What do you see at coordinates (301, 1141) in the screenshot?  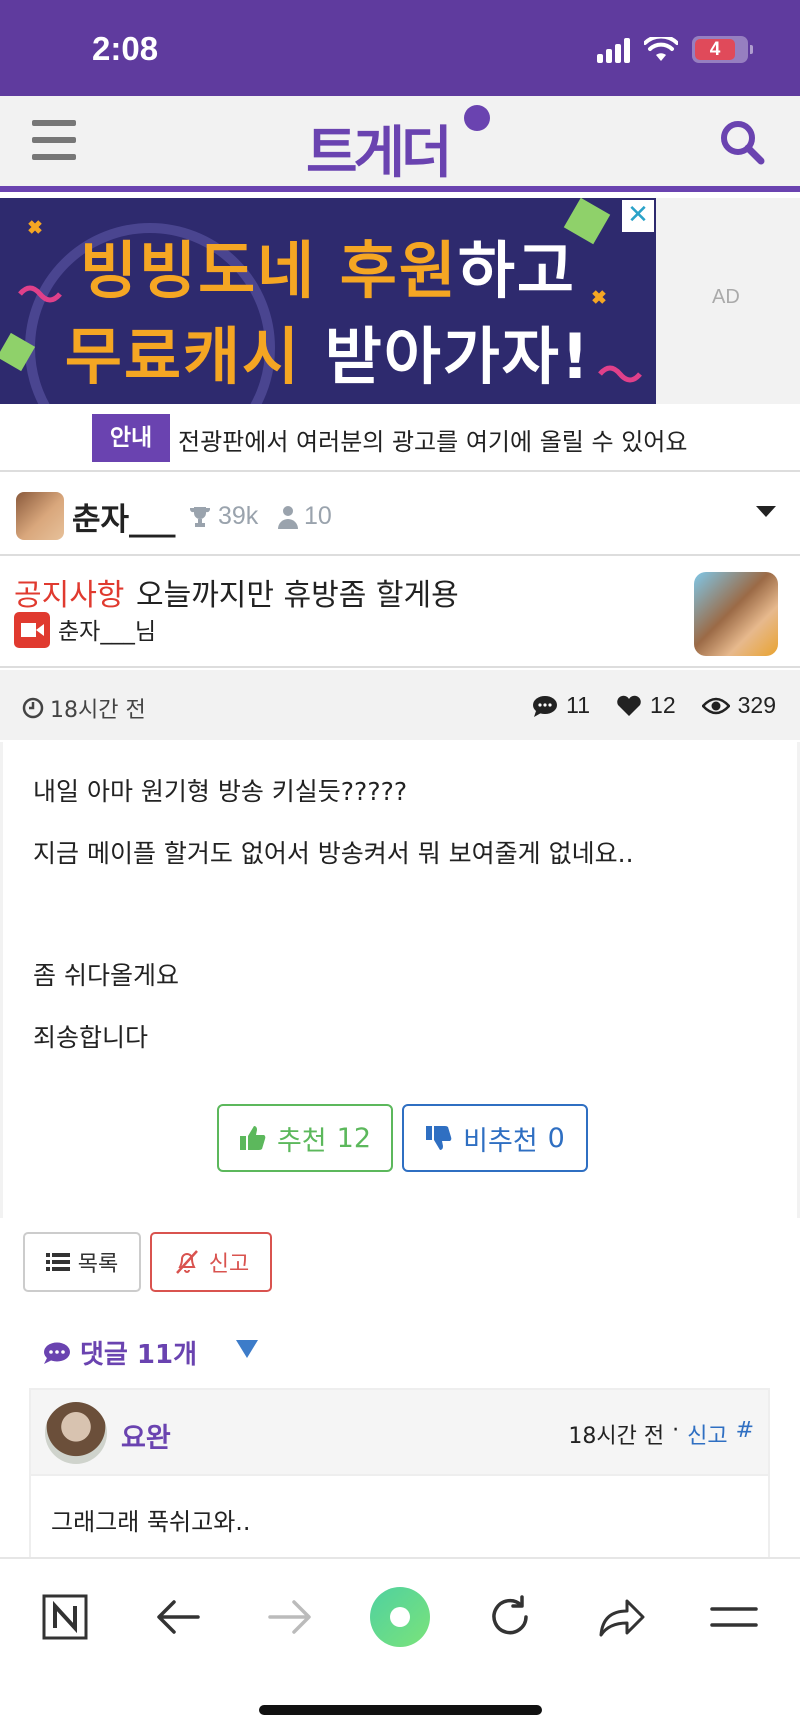 I see `upvote-label: 추천` at bounding box center [301, 1141].